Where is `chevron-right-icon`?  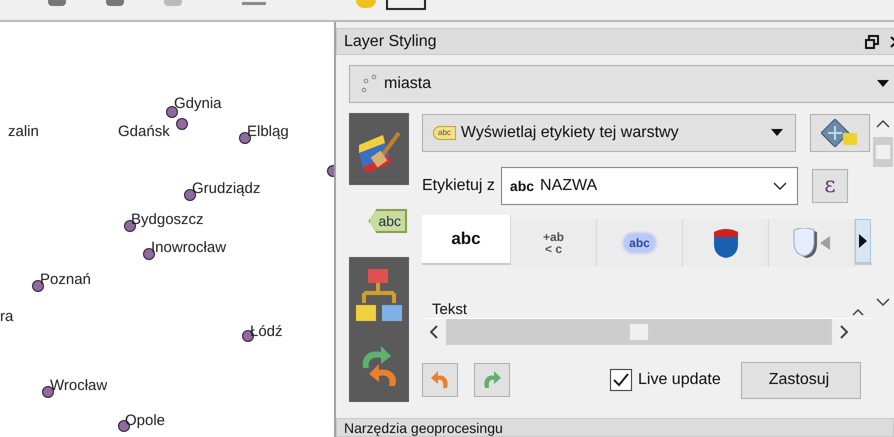 chevron-right-icon is located at coordinates (844, 332).